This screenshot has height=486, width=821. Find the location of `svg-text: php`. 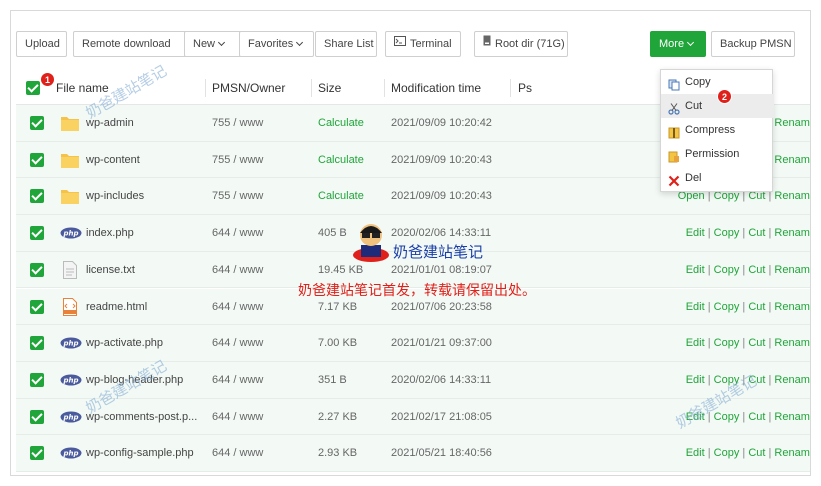

svg-text: php is located at coordinates (70, 417).